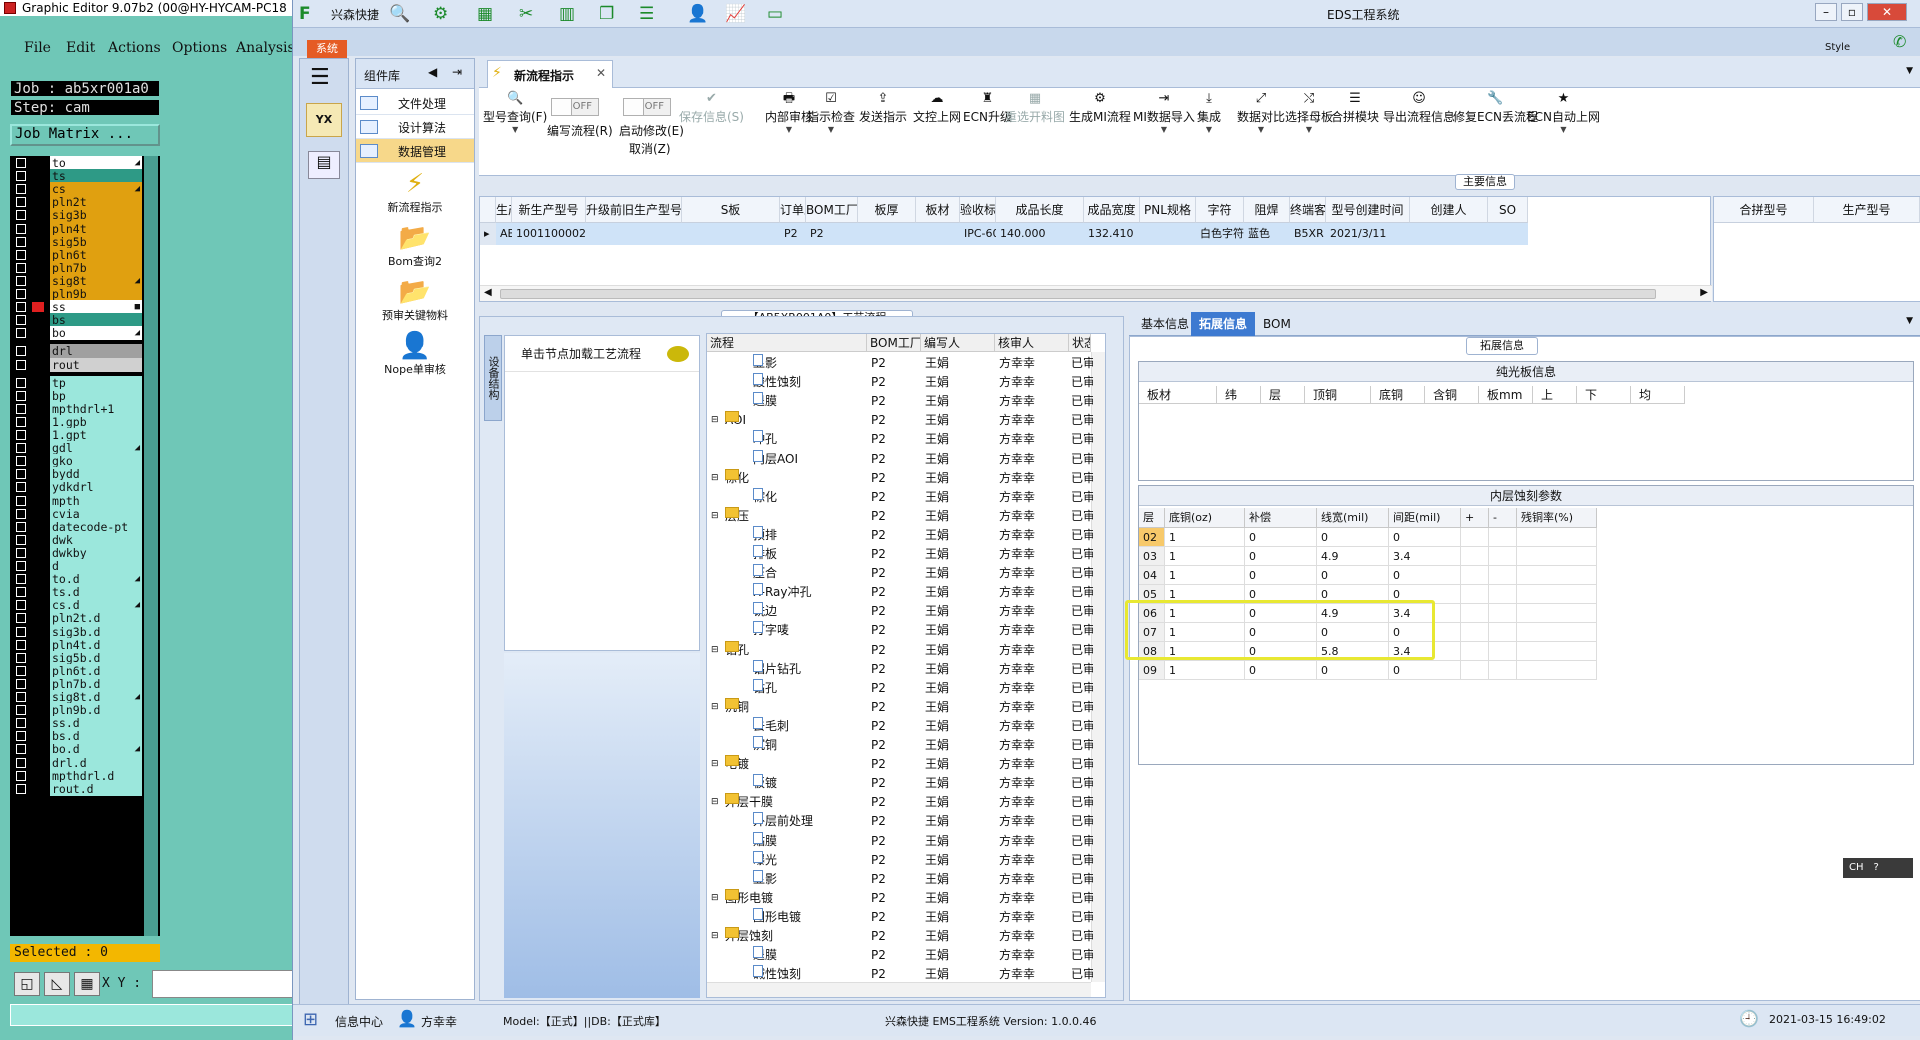  What do you see at coordinates (1168, 210) in the screenshot?
I see `main-grid-header: PNL规格` at bounding box center [1168, 210].